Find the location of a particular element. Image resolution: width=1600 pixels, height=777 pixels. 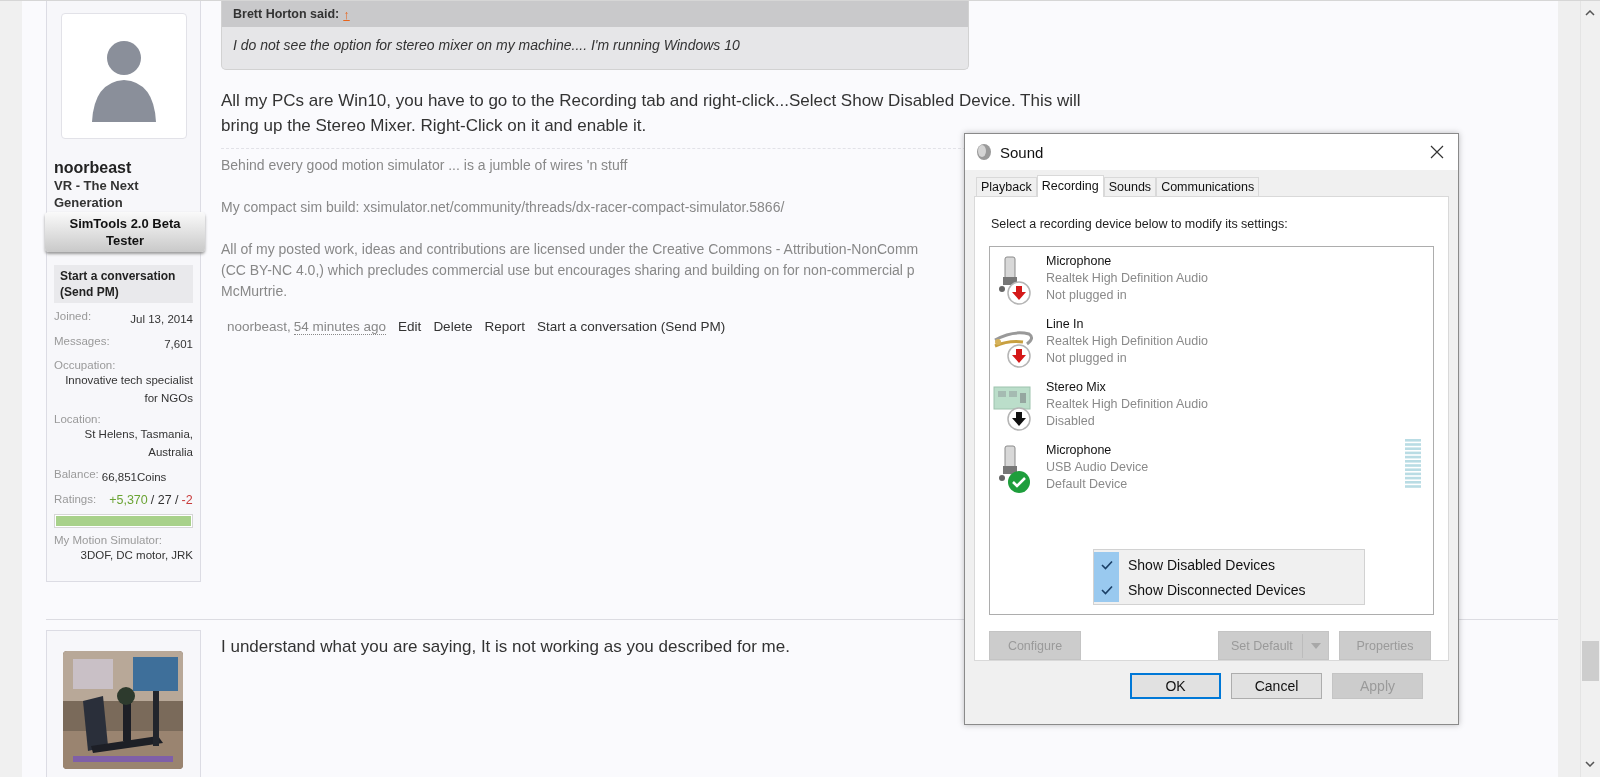

tab: Sounds is located at coordinates (1130, 186).